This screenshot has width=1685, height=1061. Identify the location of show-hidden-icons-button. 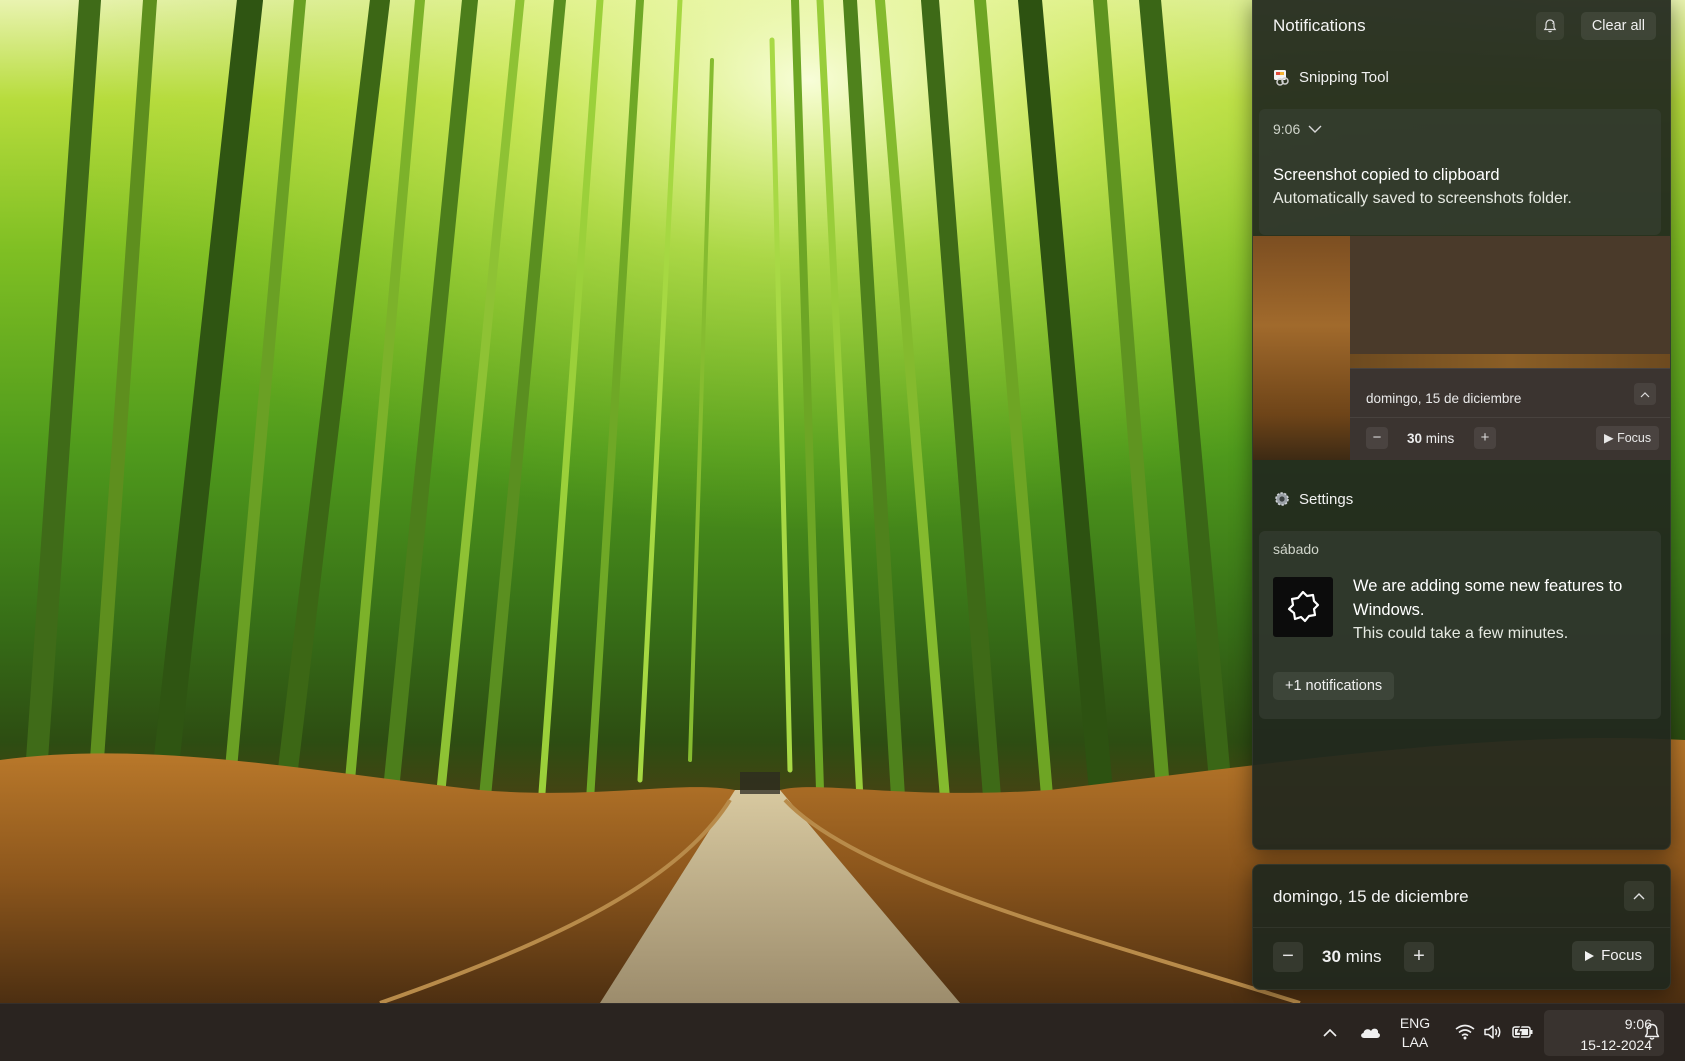
(1330, 1032).